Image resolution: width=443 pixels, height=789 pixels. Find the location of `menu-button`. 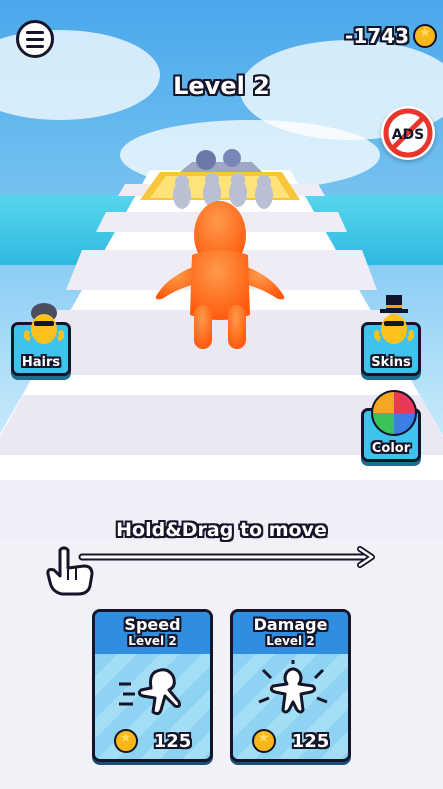

menu-button is located at coordinates (35, 39).